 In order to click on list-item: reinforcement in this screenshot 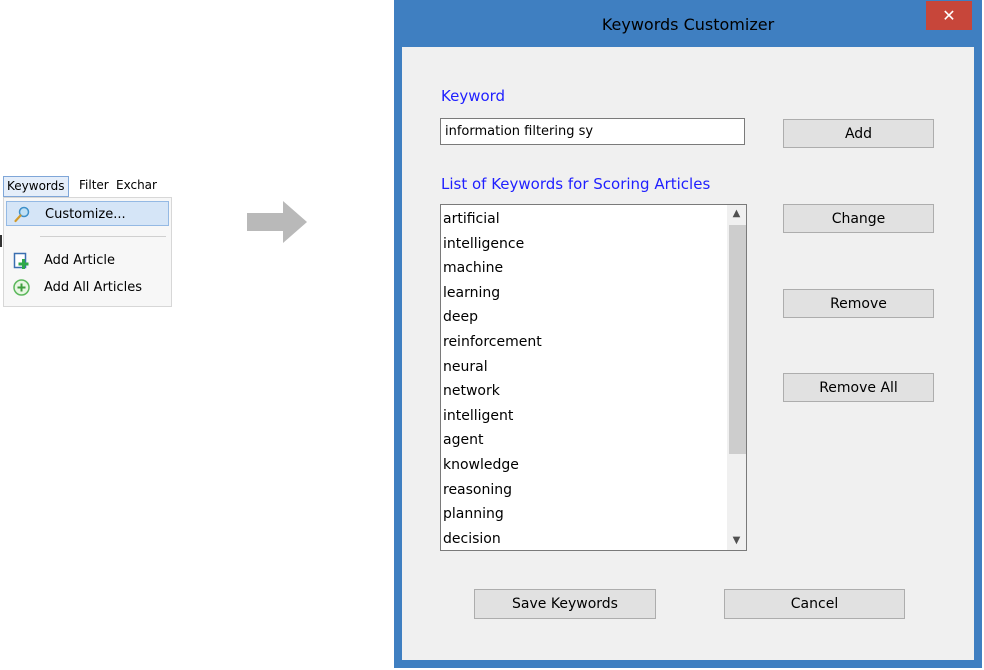, I will do `click(584, 342)`.